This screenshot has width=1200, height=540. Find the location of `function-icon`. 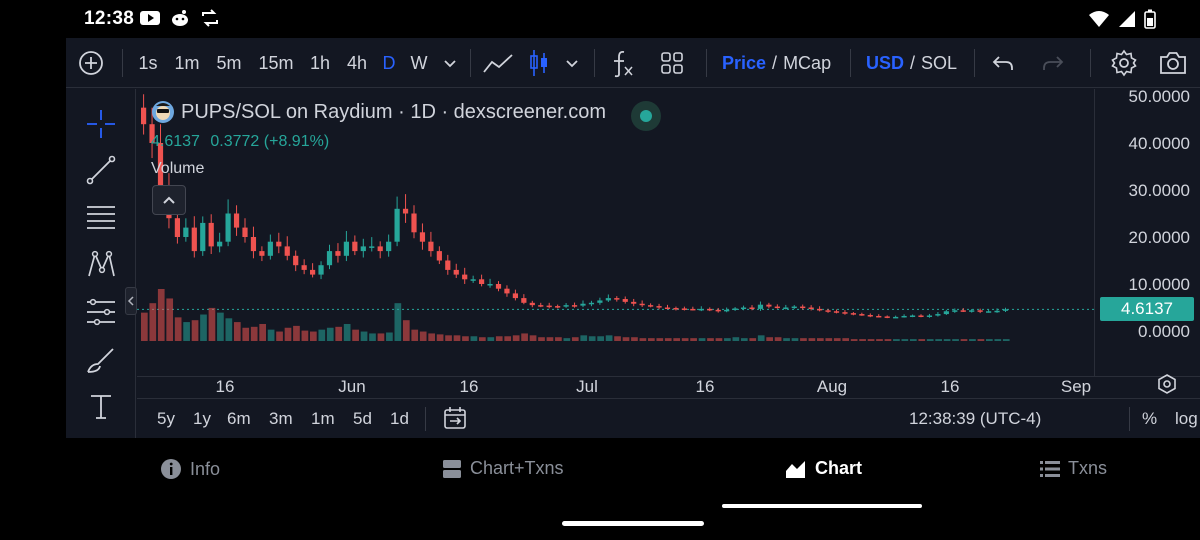

function-icon is located at coordinates (623, 64).